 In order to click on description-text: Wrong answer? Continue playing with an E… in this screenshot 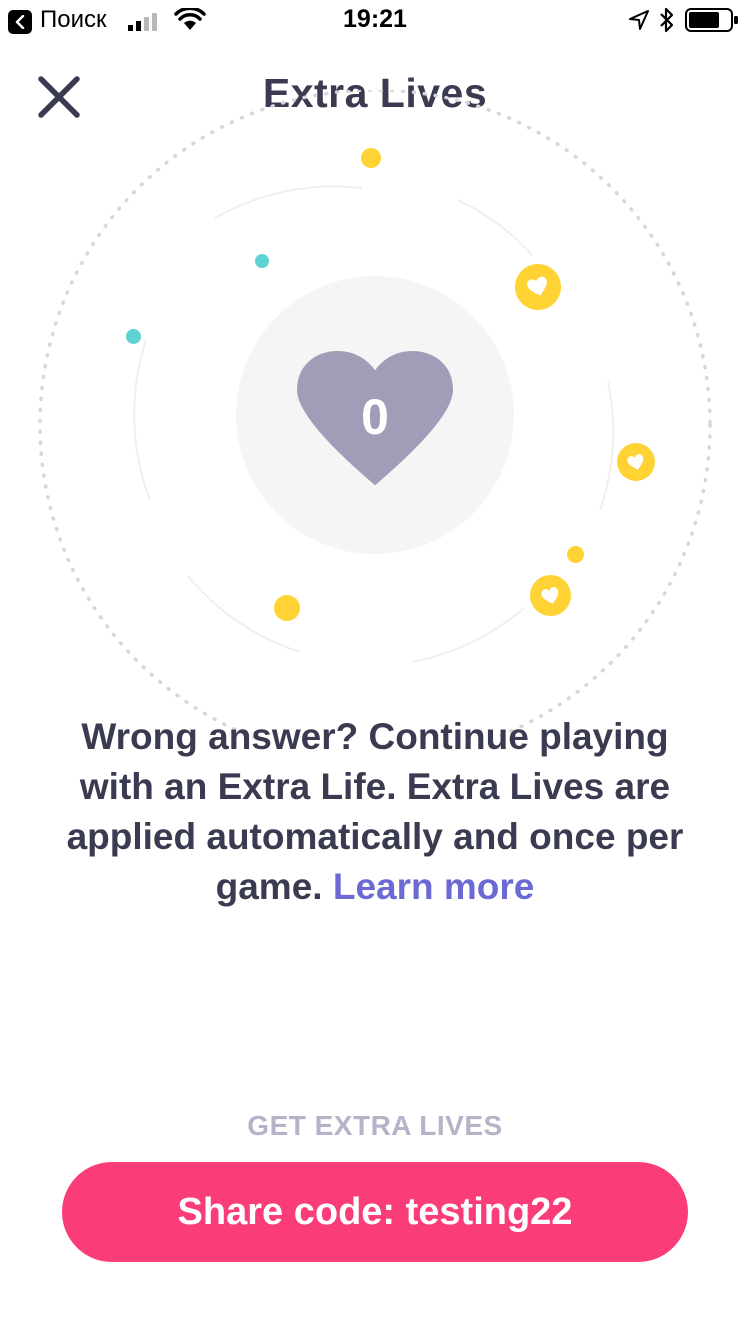, I will do `click(375, 812)`.